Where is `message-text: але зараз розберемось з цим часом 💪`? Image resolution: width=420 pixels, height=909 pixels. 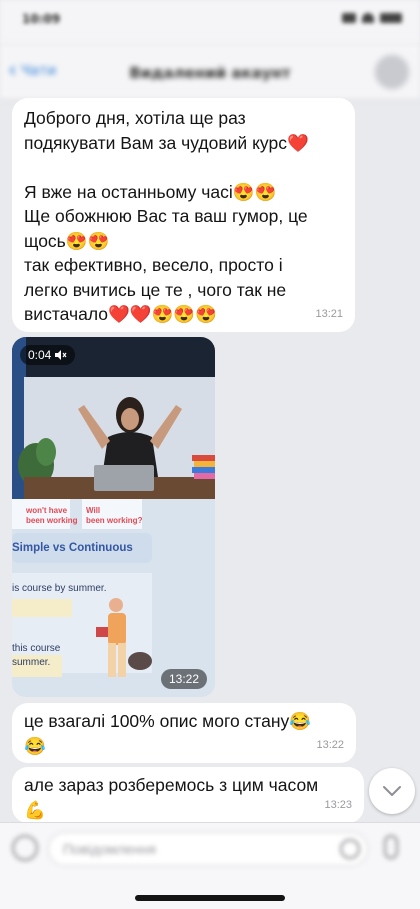
message-text: але зараз розберемось з цим часом 💪 is located at coordinates (171, 797).